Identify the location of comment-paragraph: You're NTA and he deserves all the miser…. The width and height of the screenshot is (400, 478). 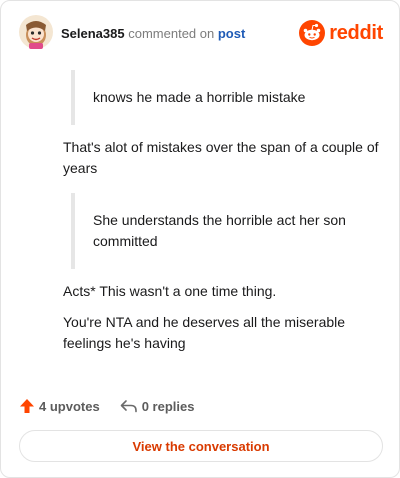
(204, 332).